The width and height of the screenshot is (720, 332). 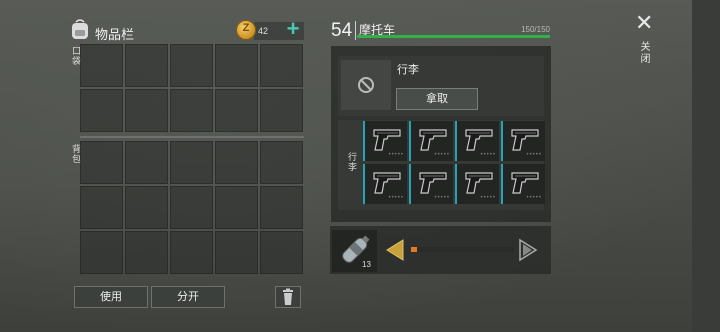 I want to click on capacity-text: 150/150, so click(x=535, y=29).